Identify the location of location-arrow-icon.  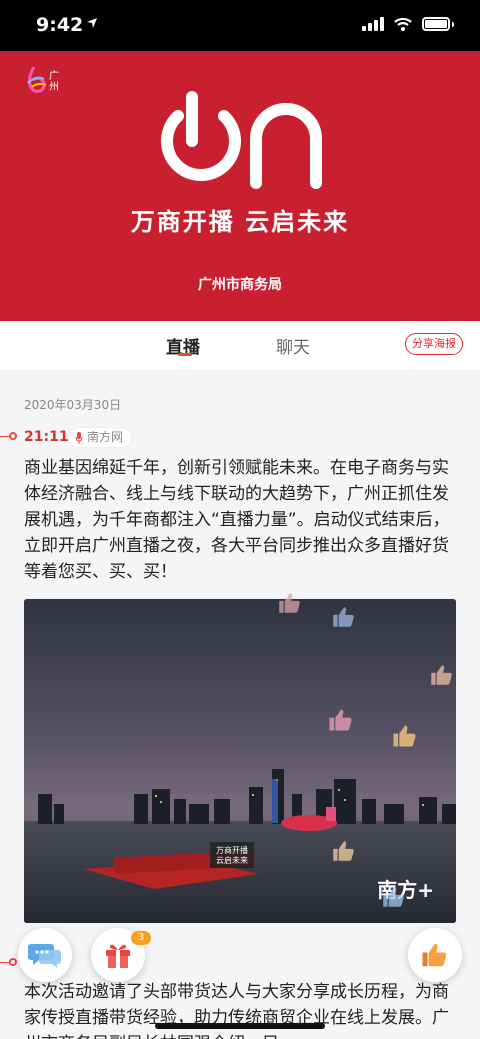
(92, 25).